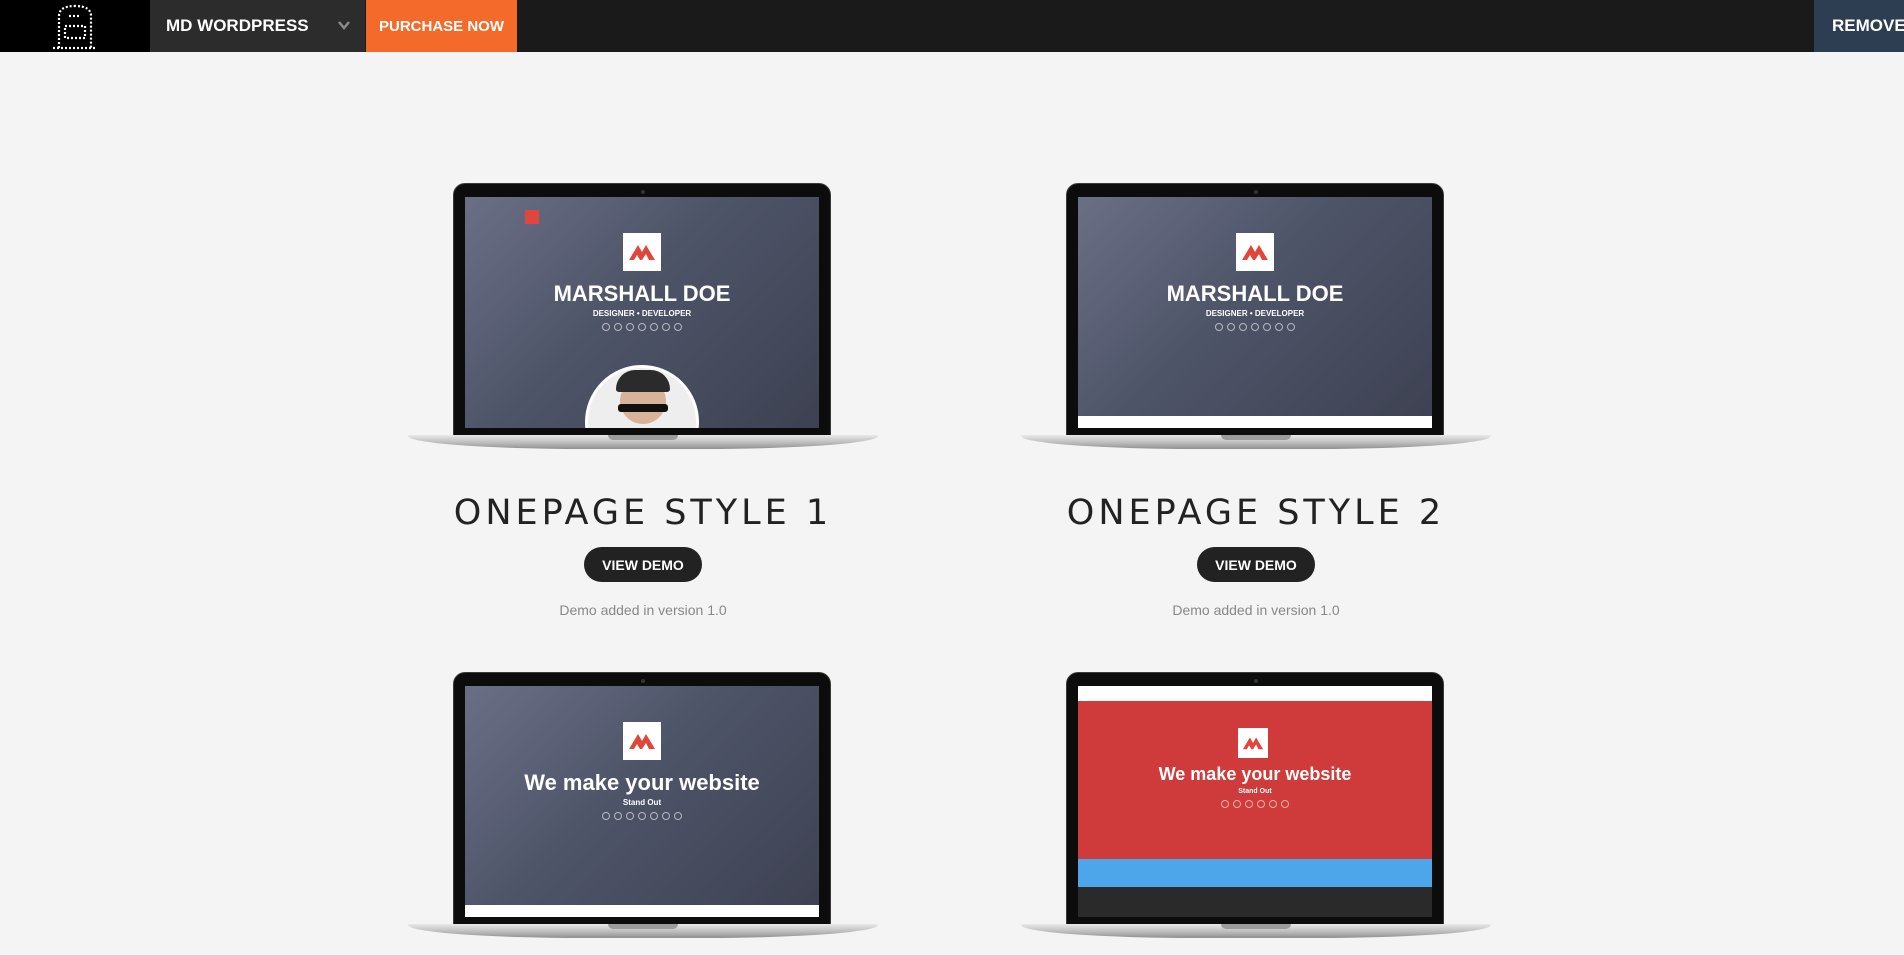  What do you see at coordinates (1255, 873) in the screenshot?
I see `twitter-bar` at bounding box center [1255, 873].